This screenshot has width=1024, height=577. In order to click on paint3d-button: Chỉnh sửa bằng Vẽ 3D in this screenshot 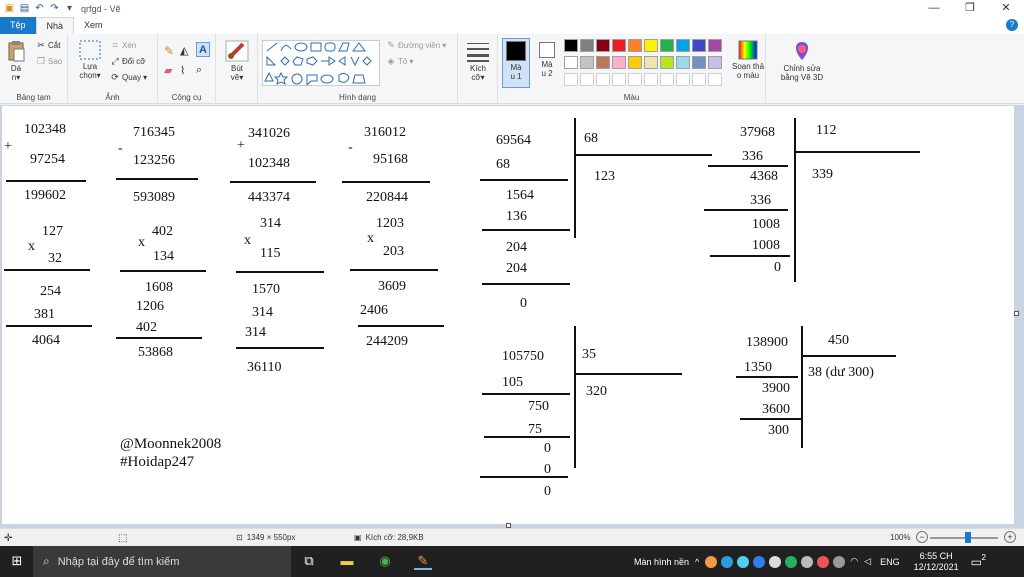, I will do `click(802, 61)`.